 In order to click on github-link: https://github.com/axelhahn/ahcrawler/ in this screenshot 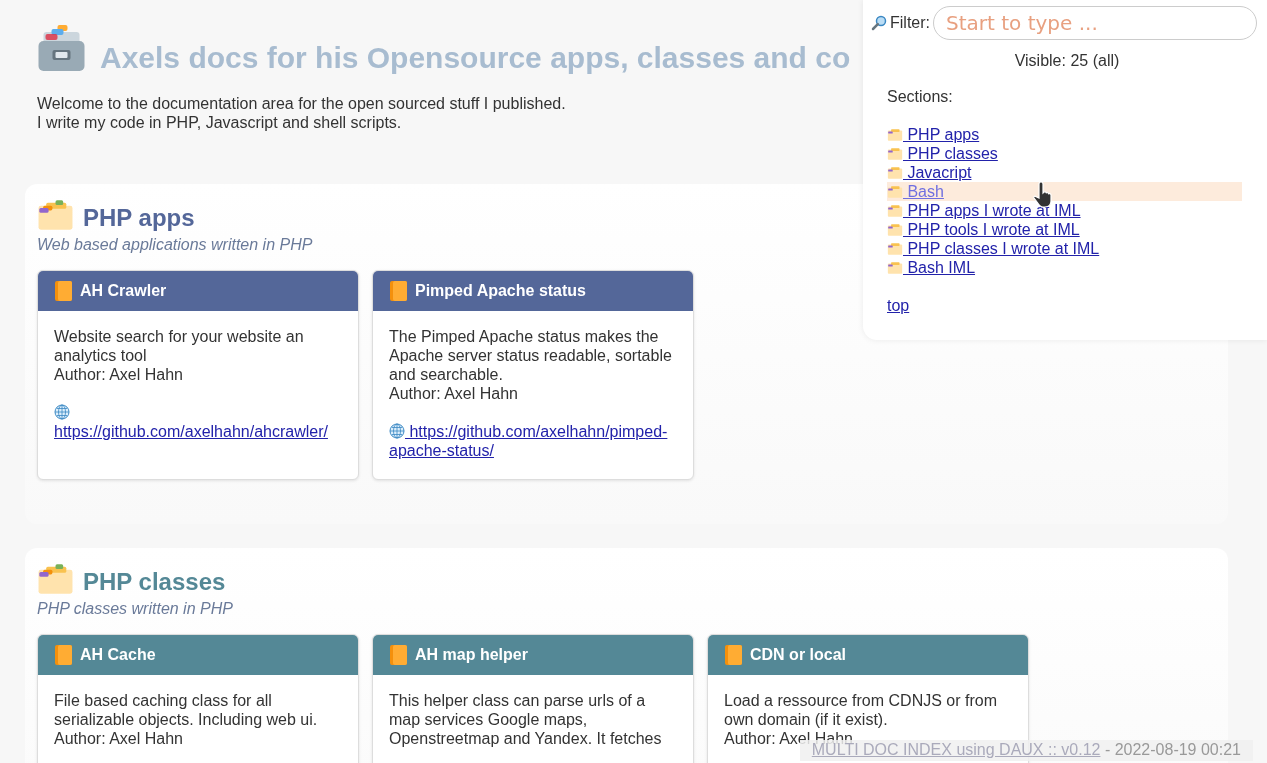, I will do `click(198, 422)`.